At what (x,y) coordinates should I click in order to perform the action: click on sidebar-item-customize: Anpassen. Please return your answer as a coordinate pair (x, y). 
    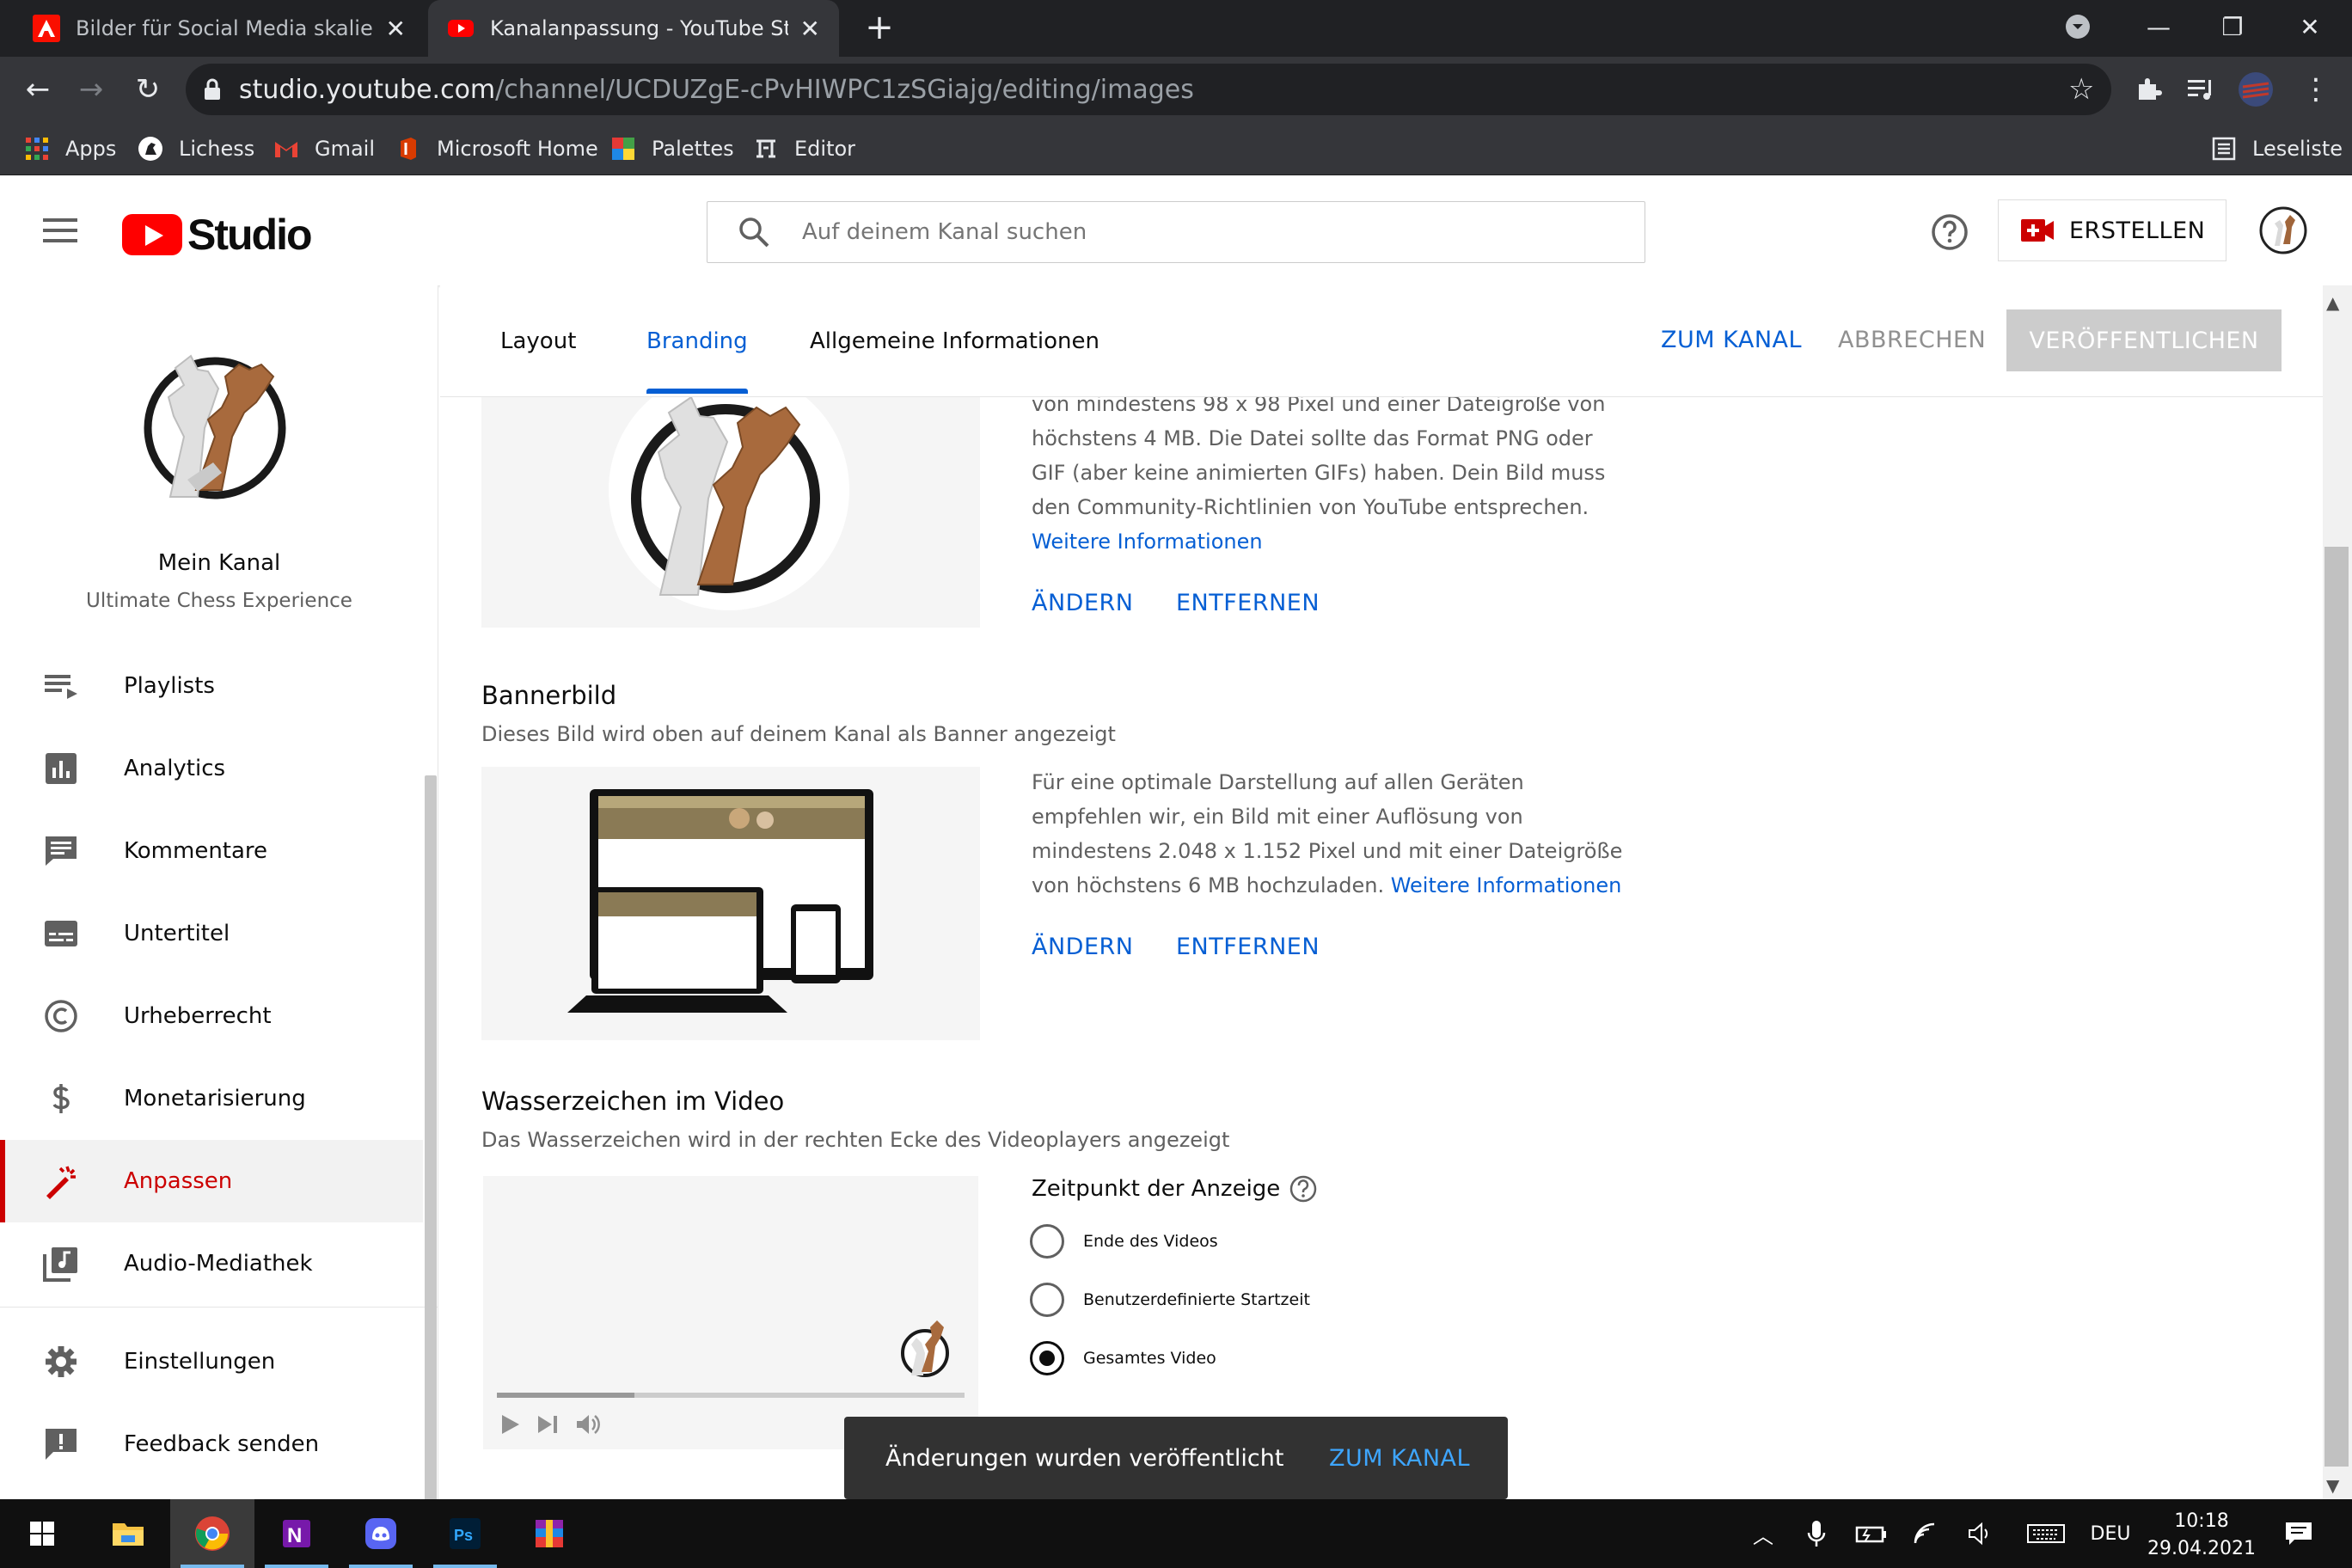
    Looking at the image, I should click on (211, 1181).